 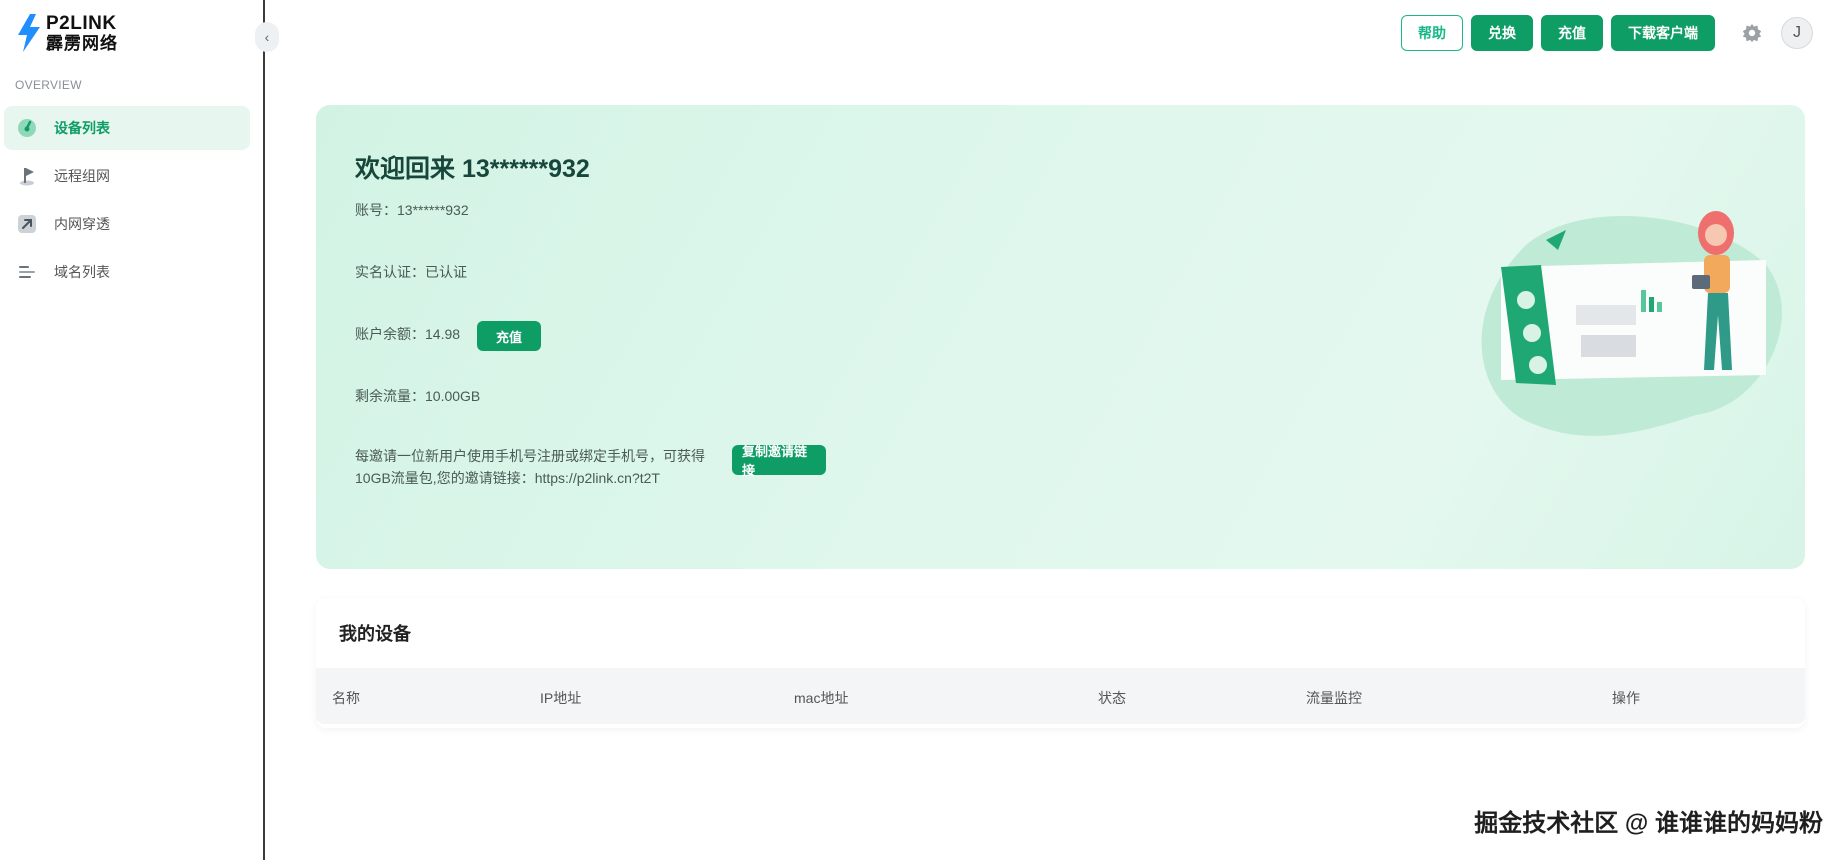 I want to click on sidebar-item-domain-list: 域名列表, so click(x=127, y=272).